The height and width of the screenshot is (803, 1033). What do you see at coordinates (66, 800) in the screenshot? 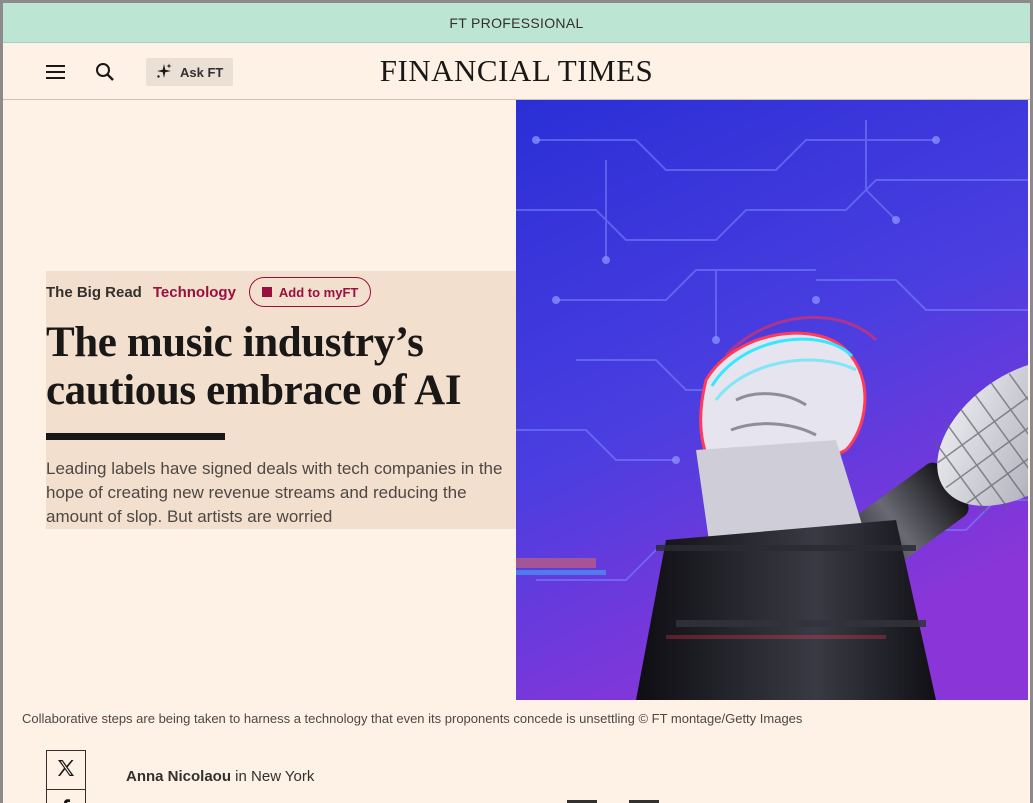
I see `facebook-icon` at bounding box center [66, 800].